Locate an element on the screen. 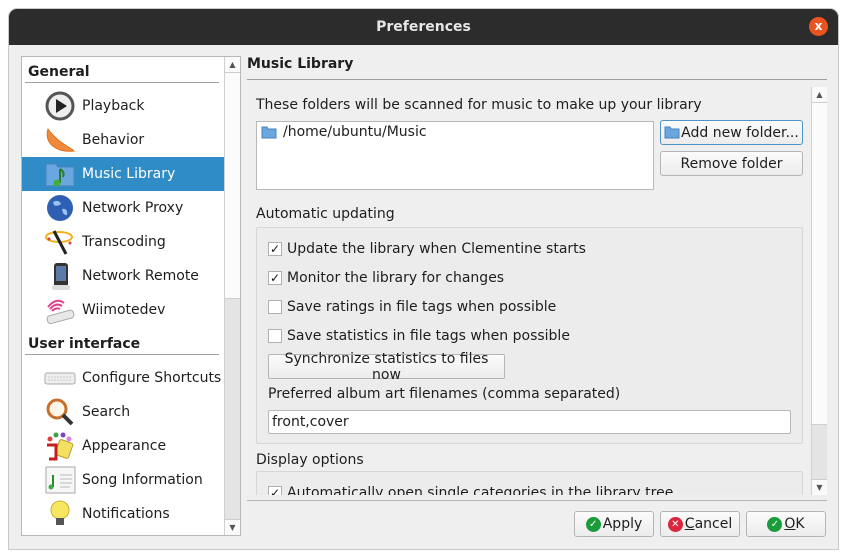  clementine-icon is located at coordinates (60, 140).